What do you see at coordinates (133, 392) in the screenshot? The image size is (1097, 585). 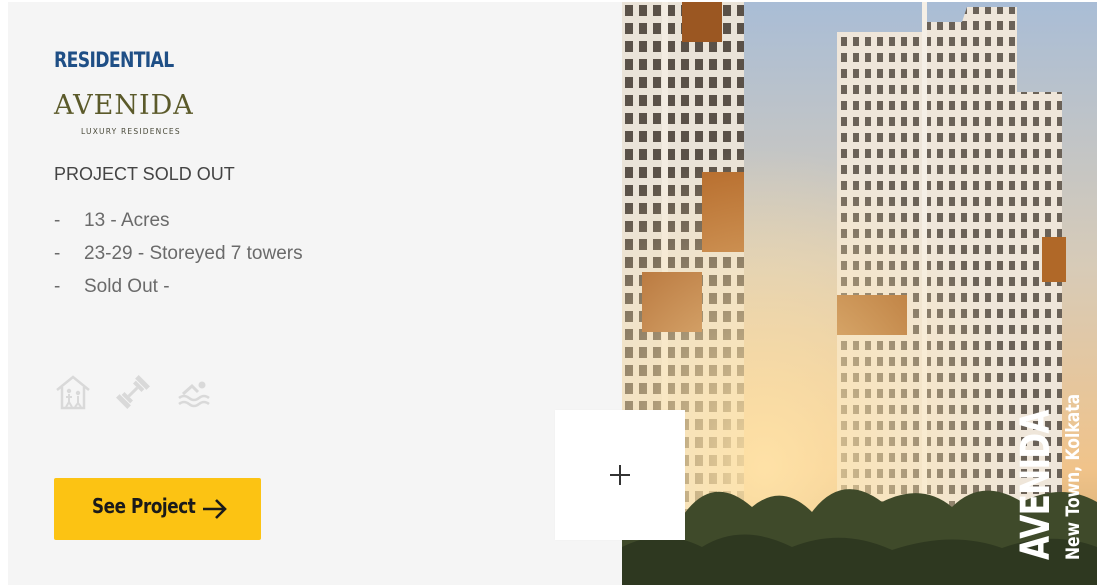 I see `gym-dumbbell-icon` at bounding box center [133, 392].